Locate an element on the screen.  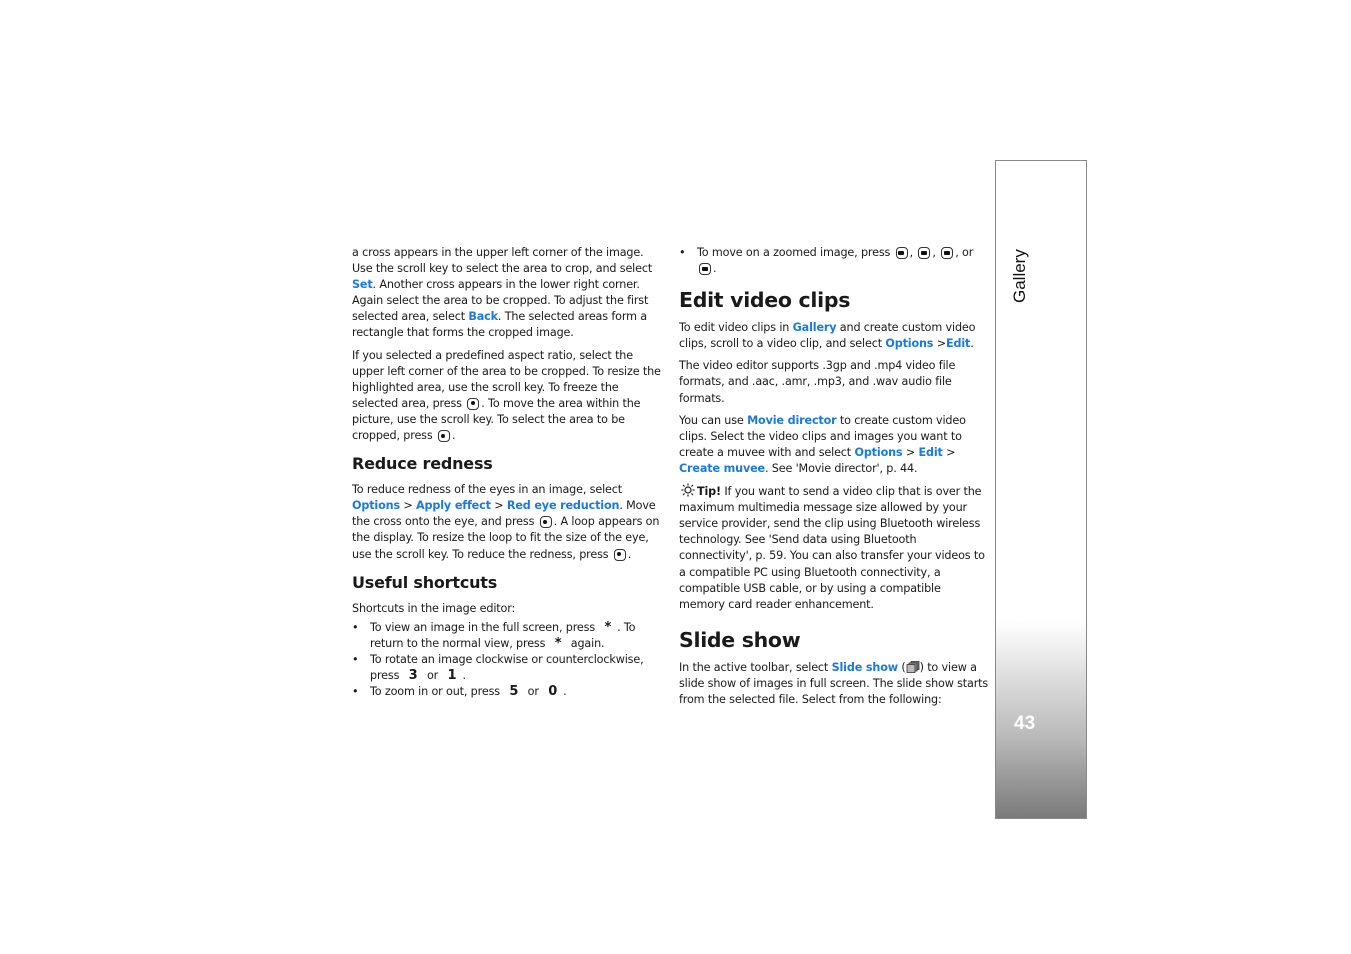
scroll-right-key-icon is located at coordinates (705, 269).